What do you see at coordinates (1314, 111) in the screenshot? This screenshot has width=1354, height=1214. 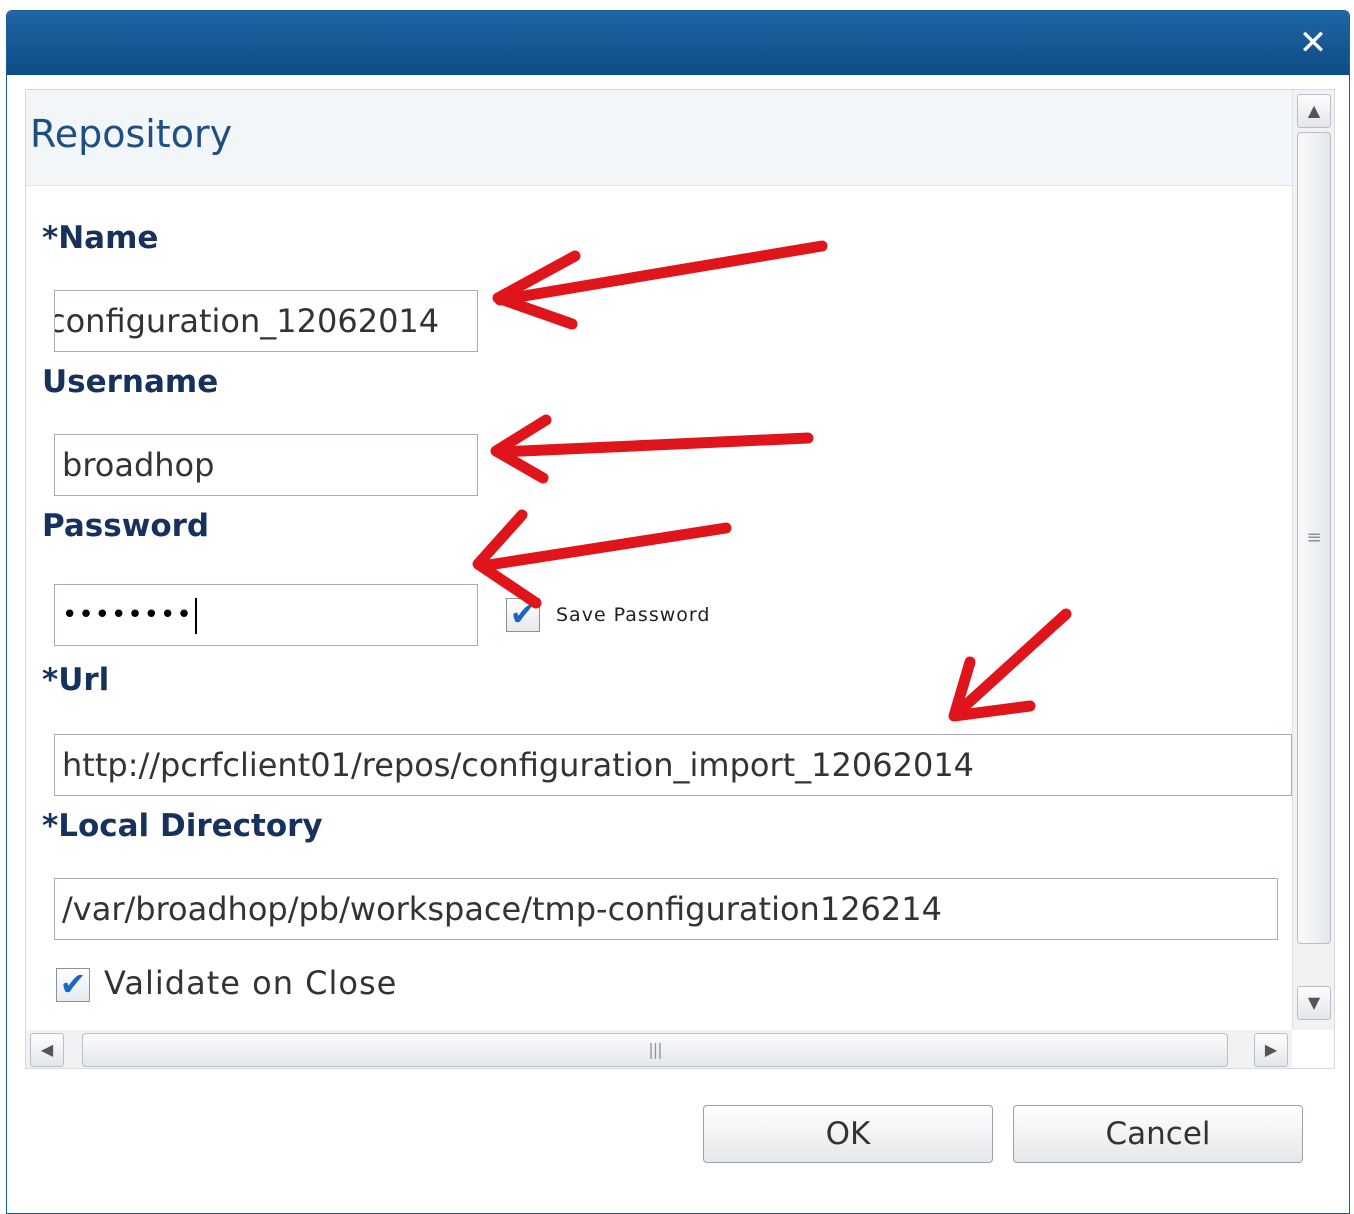 I see `scroll-up-icon: ▲` at bounding box center [1314, 111].